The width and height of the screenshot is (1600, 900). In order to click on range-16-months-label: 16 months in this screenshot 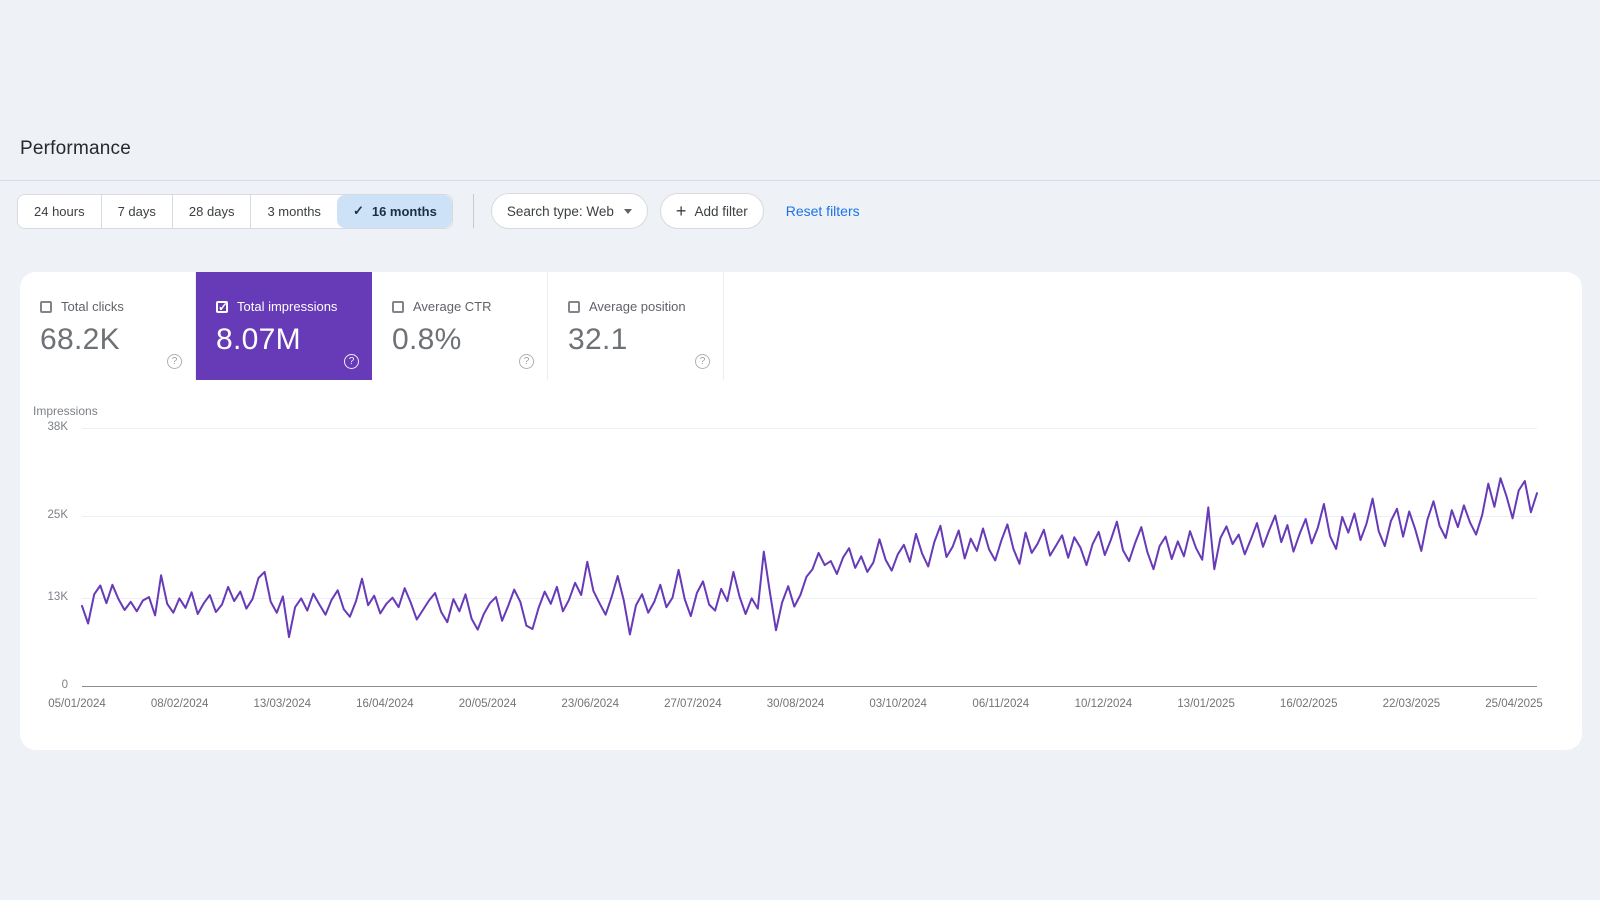, I will do `click(404, 211)`.